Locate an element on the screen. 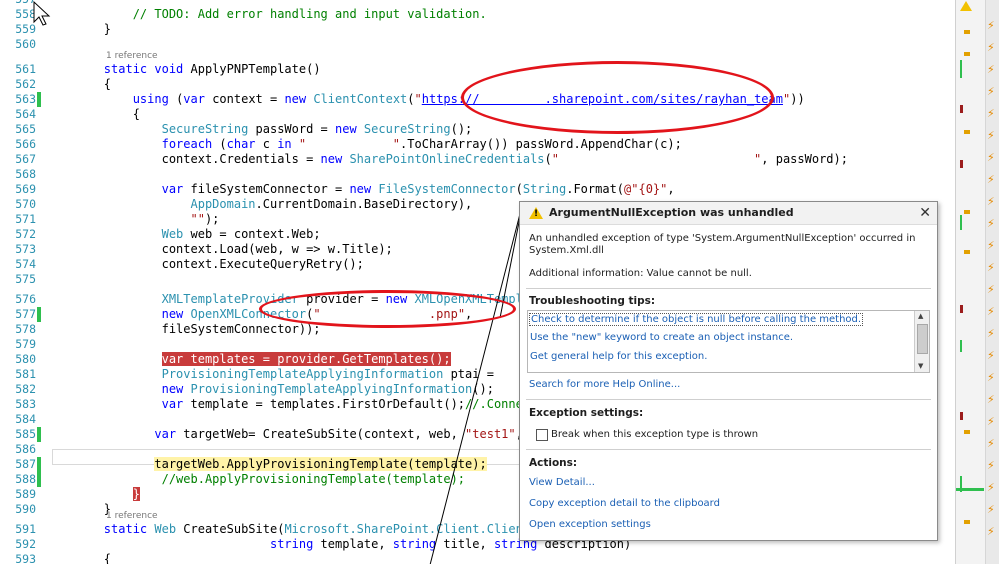 The height and width of the screenshot is (564, 999). break-on-exception-checkbox is located at coordinates (542, 435).